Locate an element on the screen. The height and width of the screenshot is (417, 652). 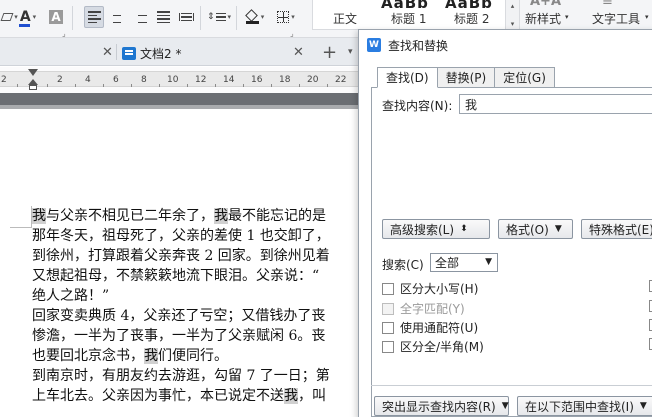
ruler-number: 4 is located at coordinates (88, 80).